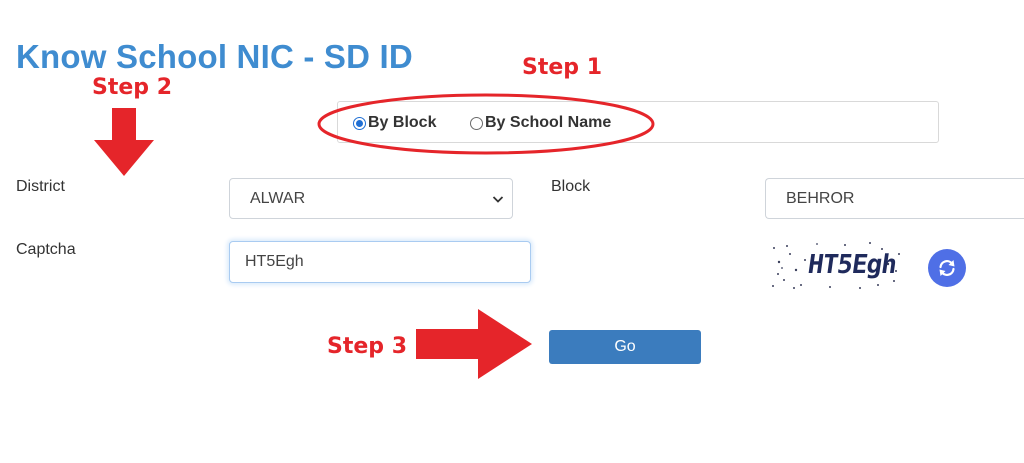 The width and height of the screenshot is (1024, 463). What do you see at coordinates (132, 87) in the screenshot?
I see `step-2-annotation: Step 2` at bounding box center [132, 87].